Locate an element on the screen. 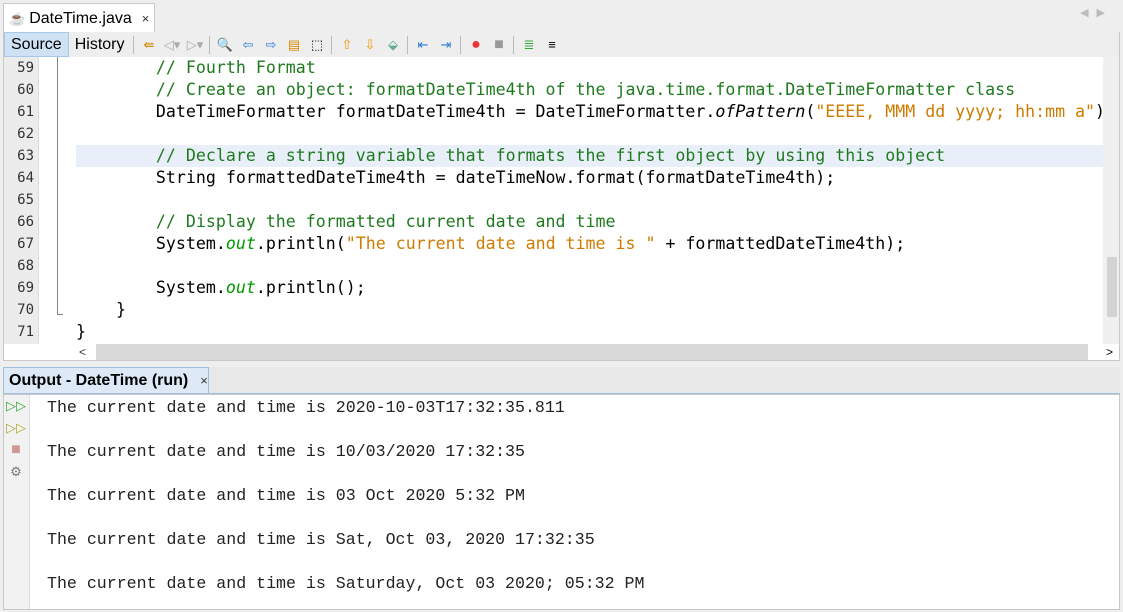  comment-icon: ≣ is located at coordinates (528, 44).